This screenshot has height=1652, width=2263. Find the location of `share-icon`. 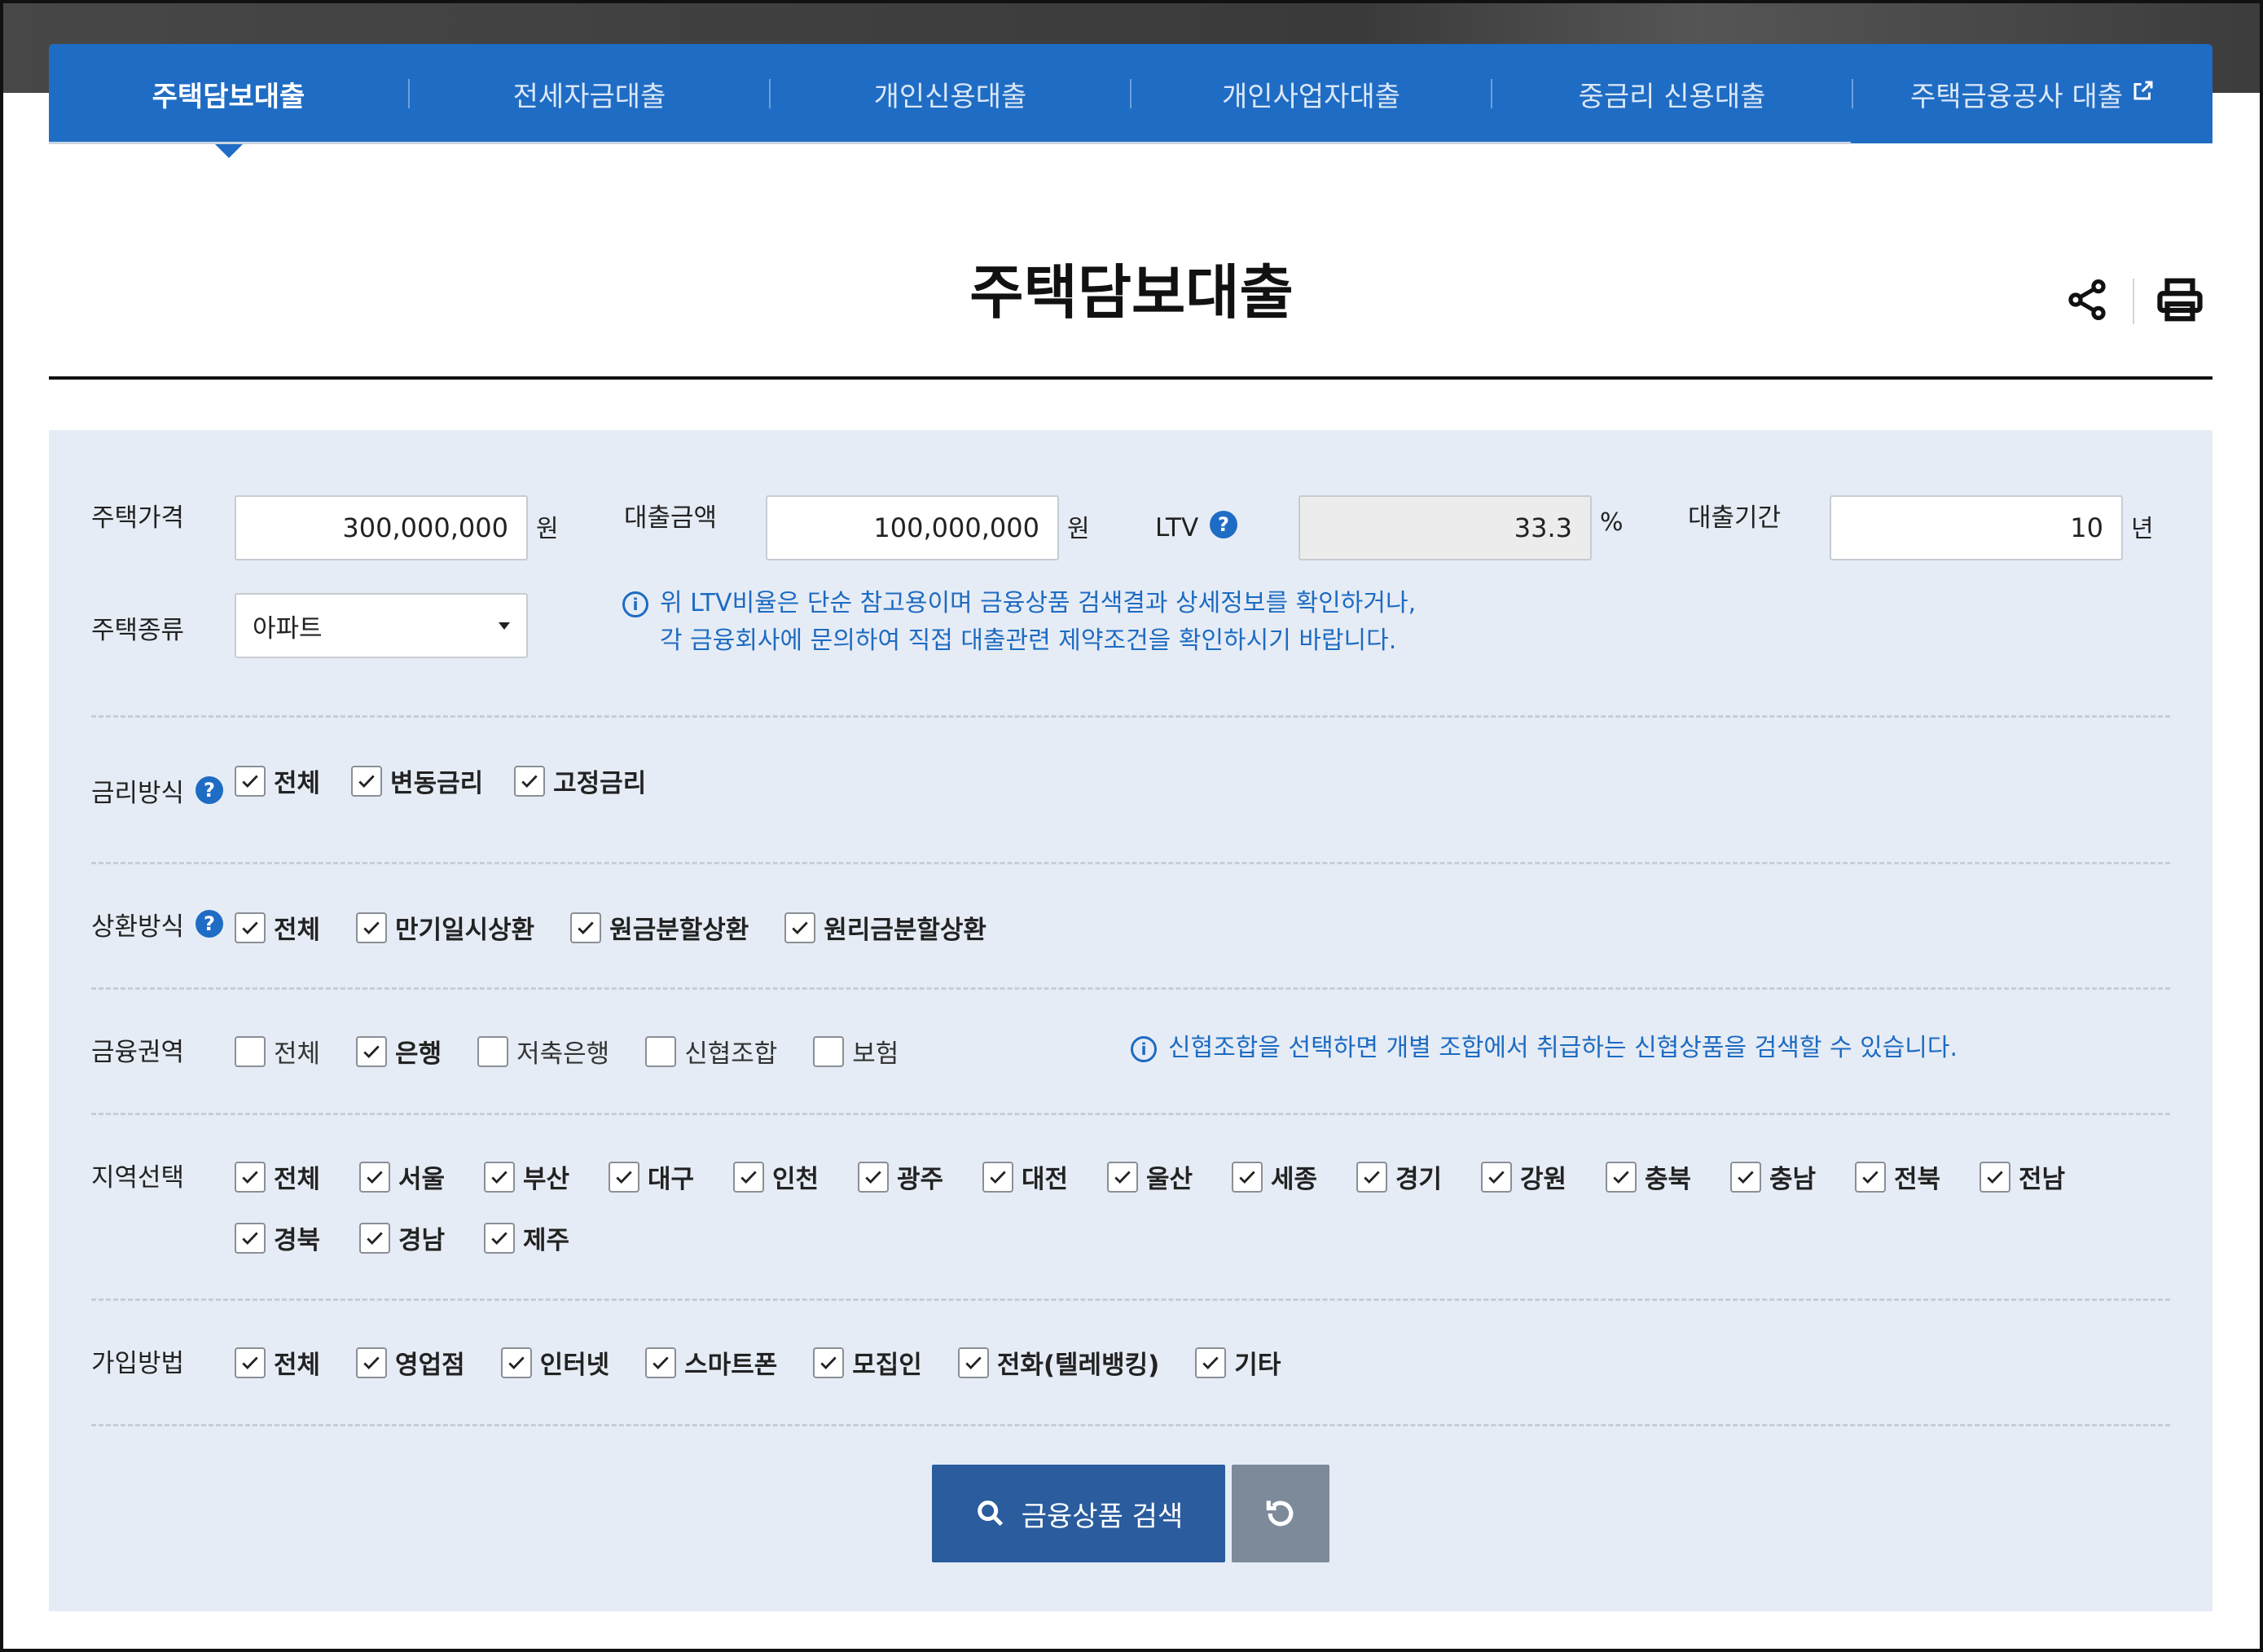

share-icon is located at coordinates (2087, 301).